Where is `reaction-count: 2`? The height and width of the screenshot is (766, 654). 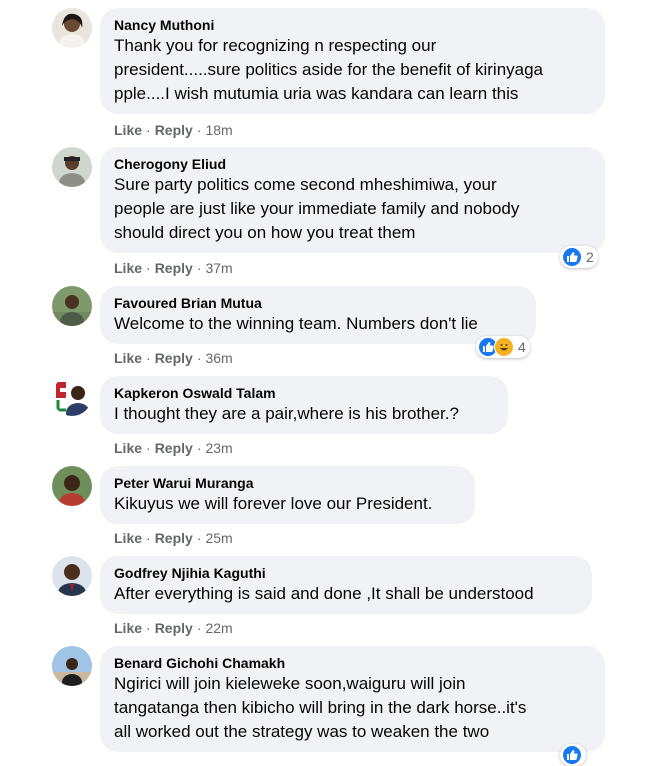
reaction-count: 2 is located at coordinates (590, 257).